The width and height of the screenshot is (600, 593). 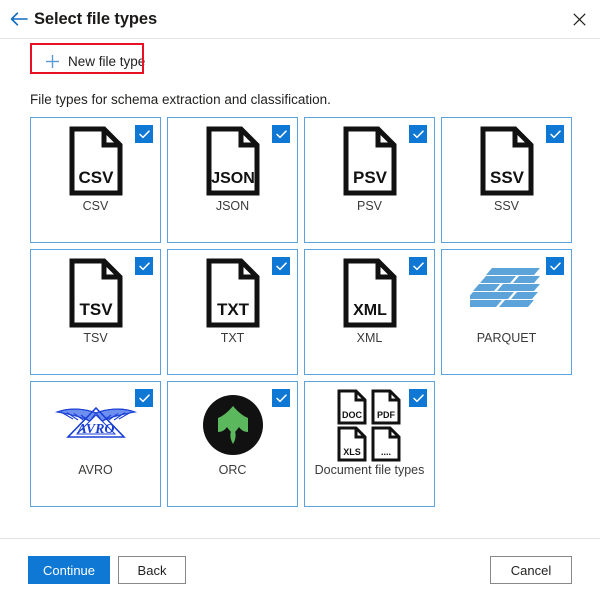 What do you see at coordinates (418, 134) in the screenshot?
I see `checkbox-psv` at bounding box center [418, 134].